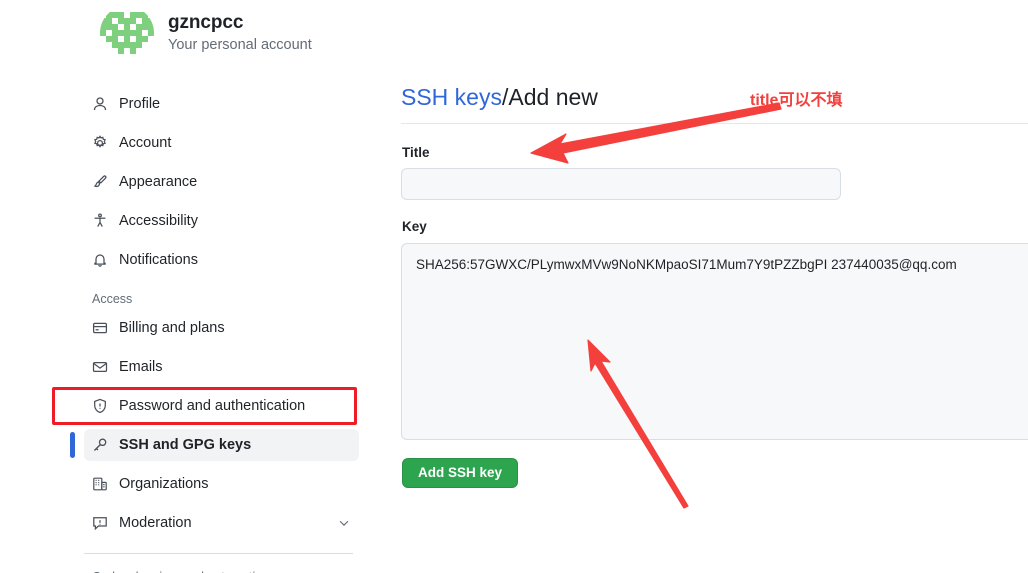 The image size is (1028, 573). What do you see at coordinates (100, 406) in the screenshot?
I see `shield-icon` at bounding box center [100, 406].